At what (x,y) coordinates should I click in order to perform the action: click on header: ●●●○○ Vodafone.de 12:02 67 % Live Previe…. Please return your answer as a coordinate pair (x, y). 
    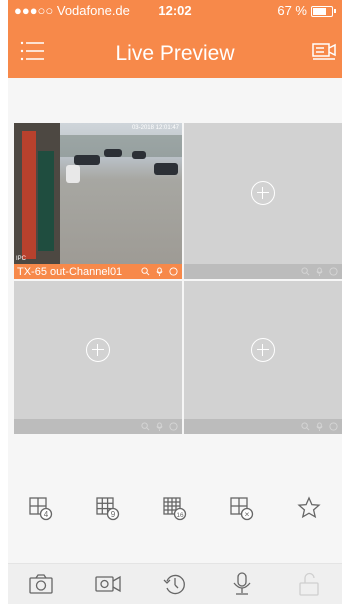
    Looking at the image, I should click on (175, 39).